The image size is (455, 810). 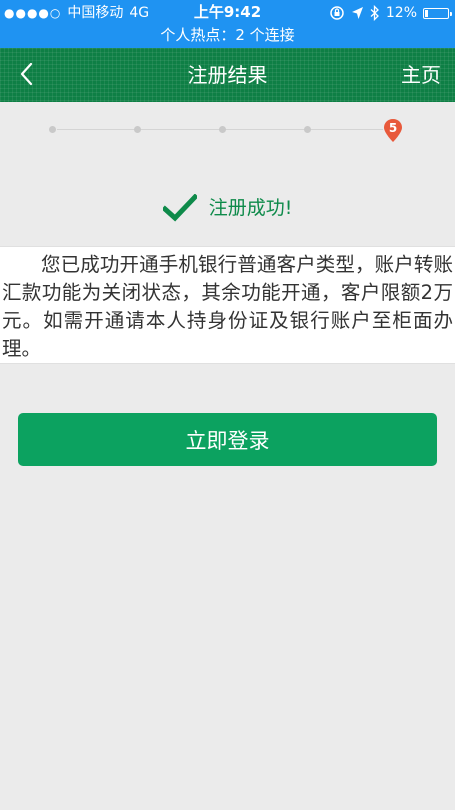 I want to click on step-progress: 5, so click(x=227, y=132).